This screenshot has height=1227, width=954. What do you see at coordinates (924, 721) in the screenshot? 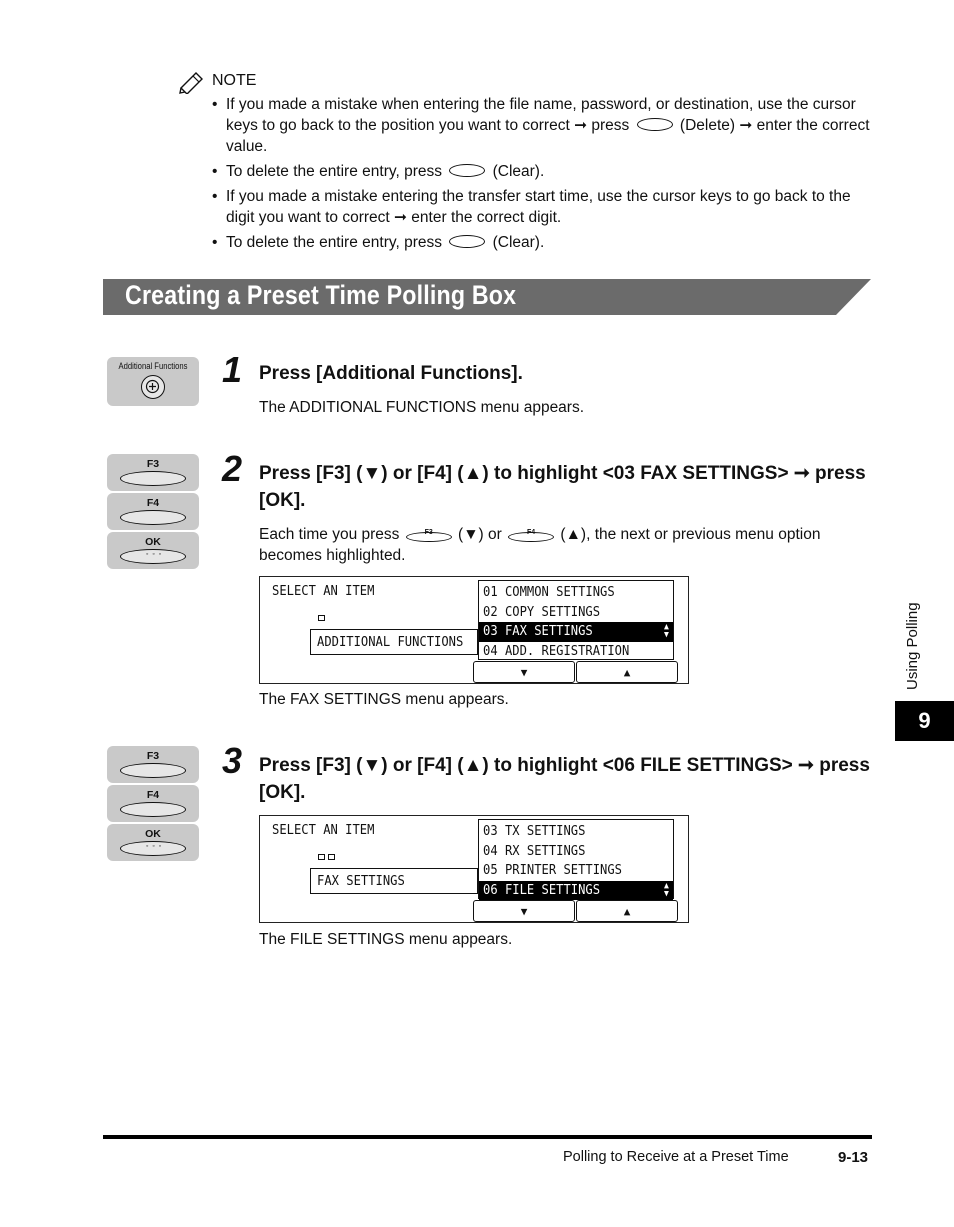
I see `chapter-number-tab: 9` at bounding box center [924, 721].